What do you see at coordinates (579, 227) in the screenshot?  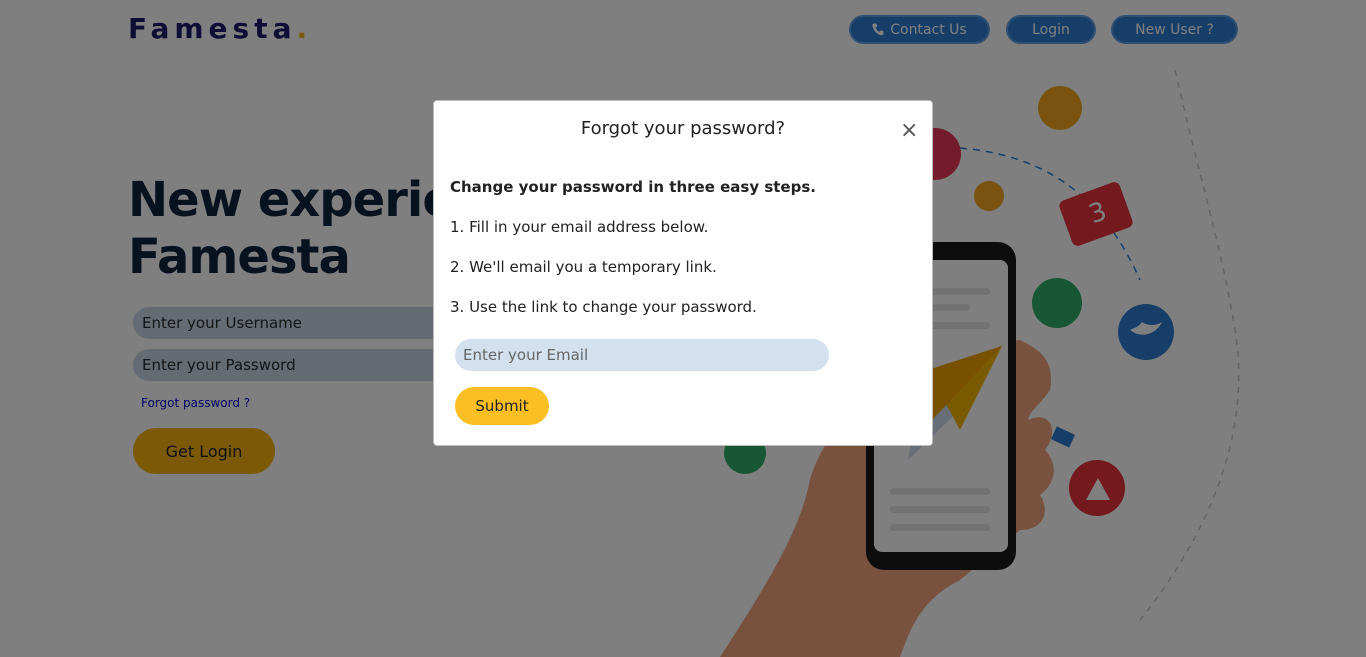 I see `modal-step-1: 1. Fill in your email address below.` at bounding box center [579, 227].